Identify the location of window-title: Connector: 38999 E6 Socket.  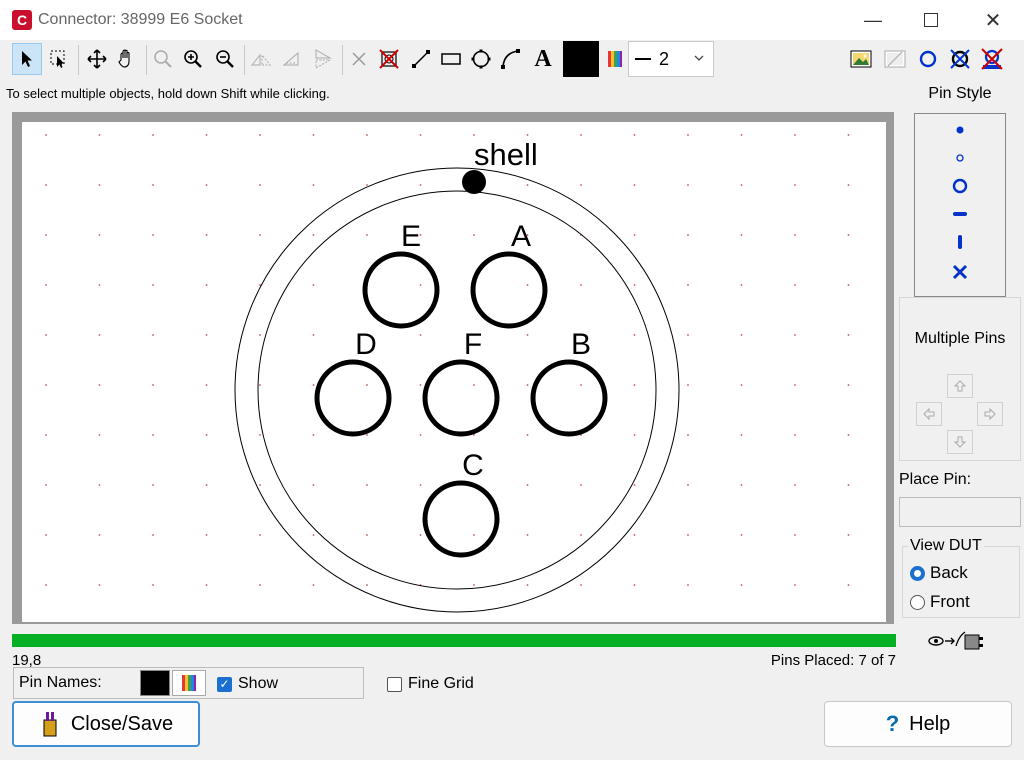
(140, 19).